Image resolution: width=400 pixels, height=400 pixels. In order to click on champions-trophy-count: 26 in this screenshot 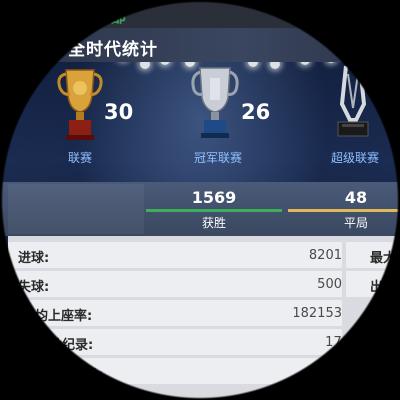, I will do `click(256, 112)`.